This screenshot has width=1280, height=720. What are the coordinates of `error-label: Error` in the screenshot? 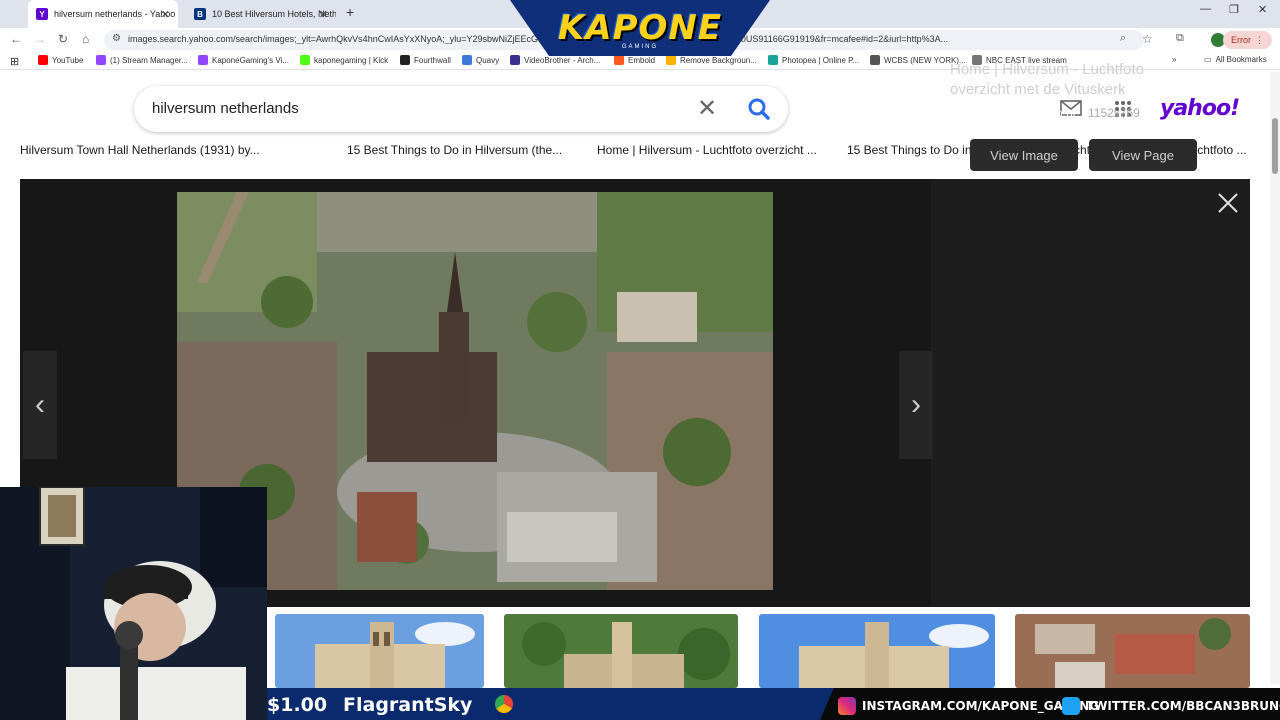 It's located at (1241, 40).